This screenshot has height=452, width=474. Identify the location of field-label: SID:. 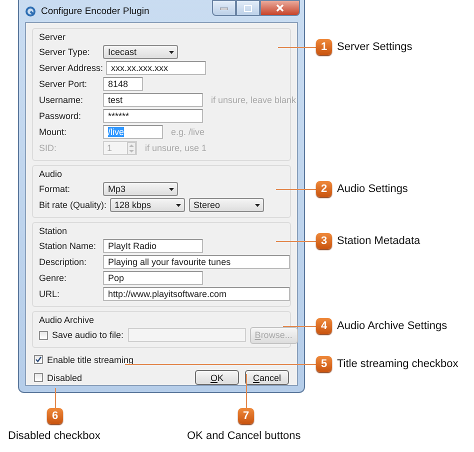
(48, 148).